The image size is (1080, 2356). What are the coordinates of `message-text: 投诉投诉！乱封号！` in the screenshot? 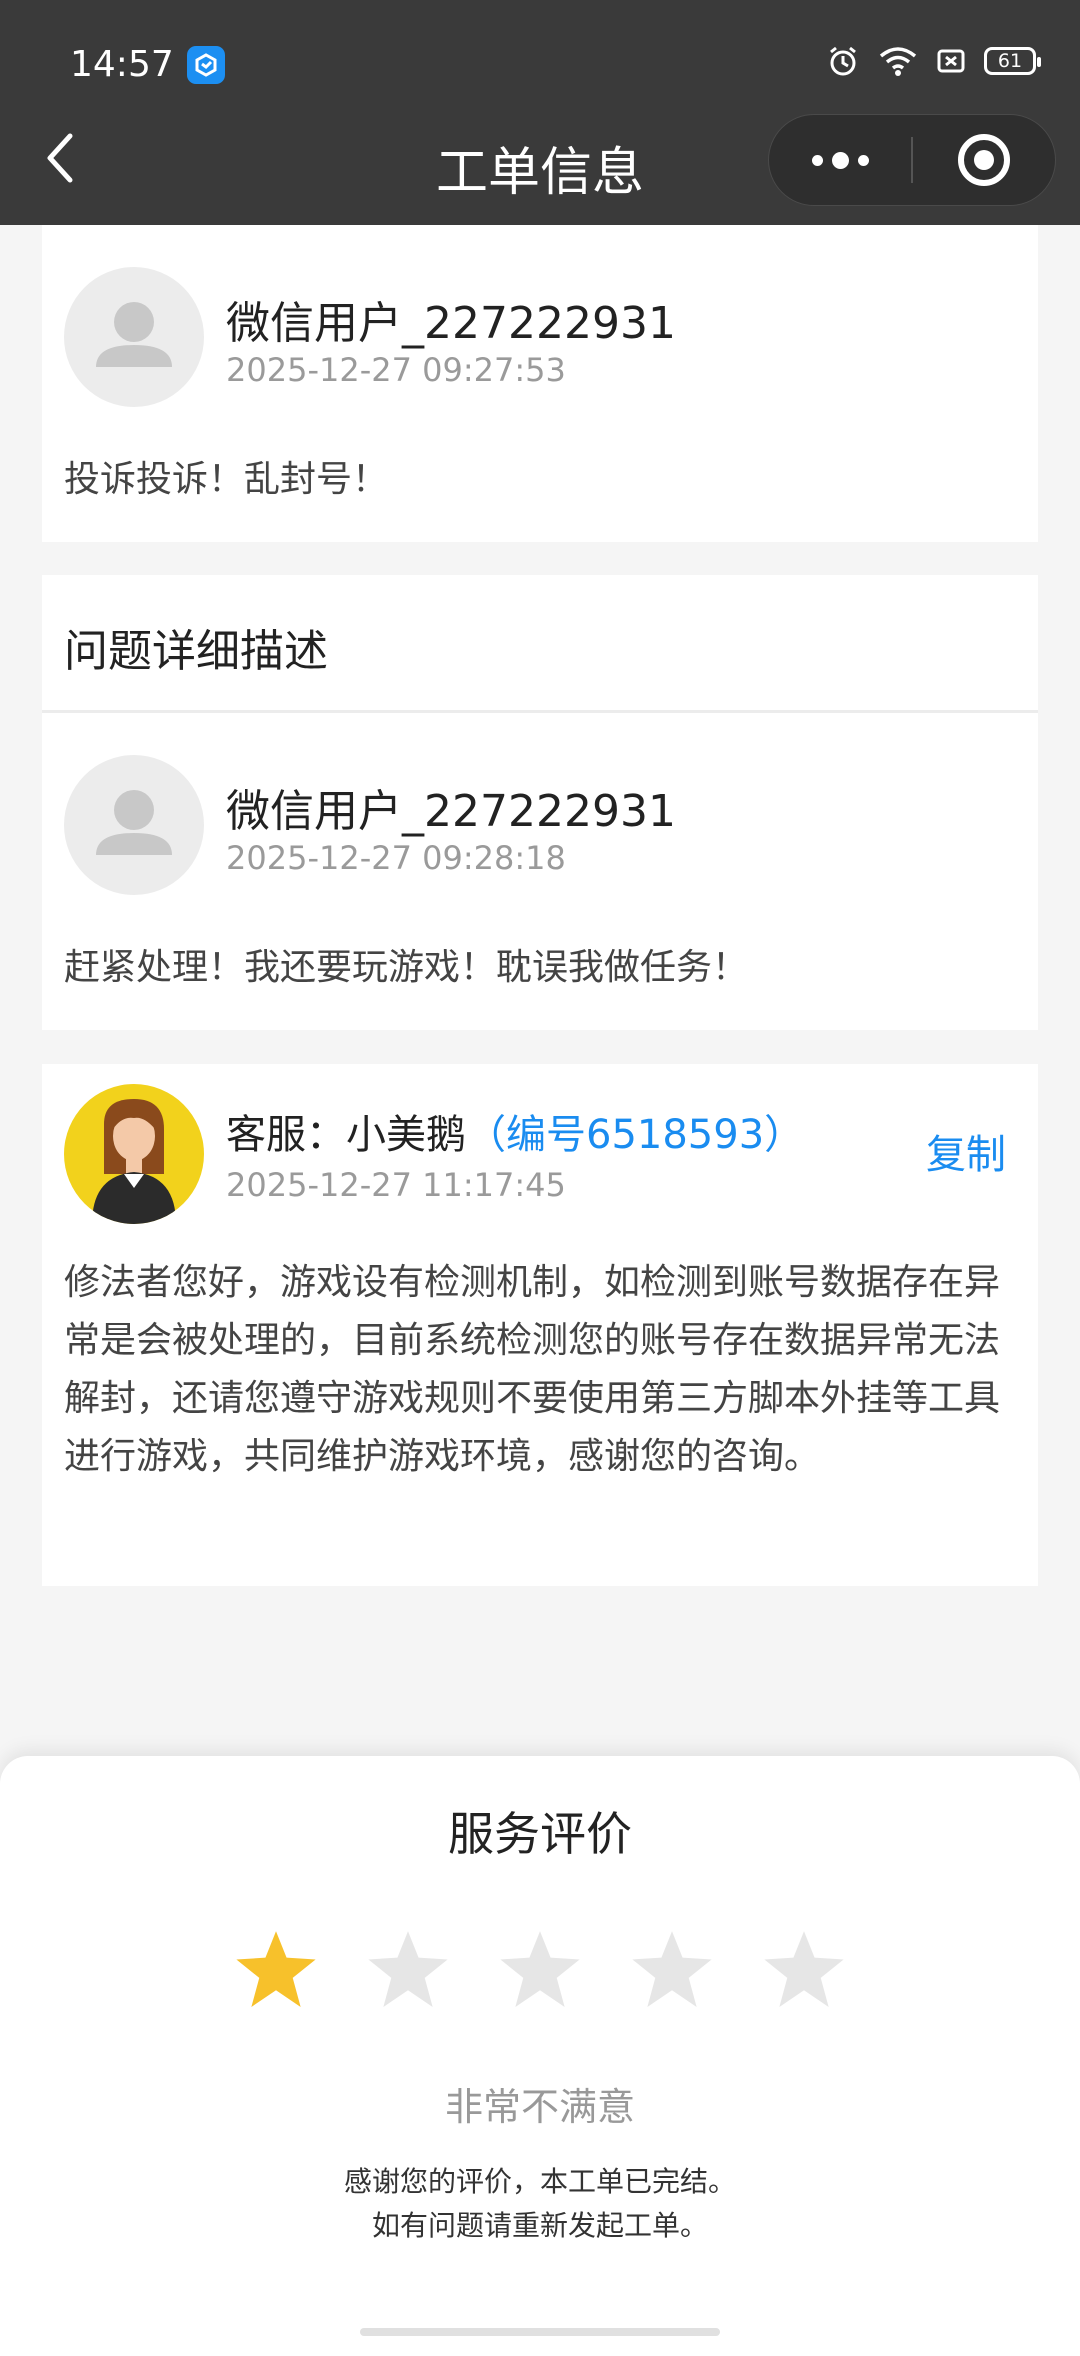 It's located at (226, 479).